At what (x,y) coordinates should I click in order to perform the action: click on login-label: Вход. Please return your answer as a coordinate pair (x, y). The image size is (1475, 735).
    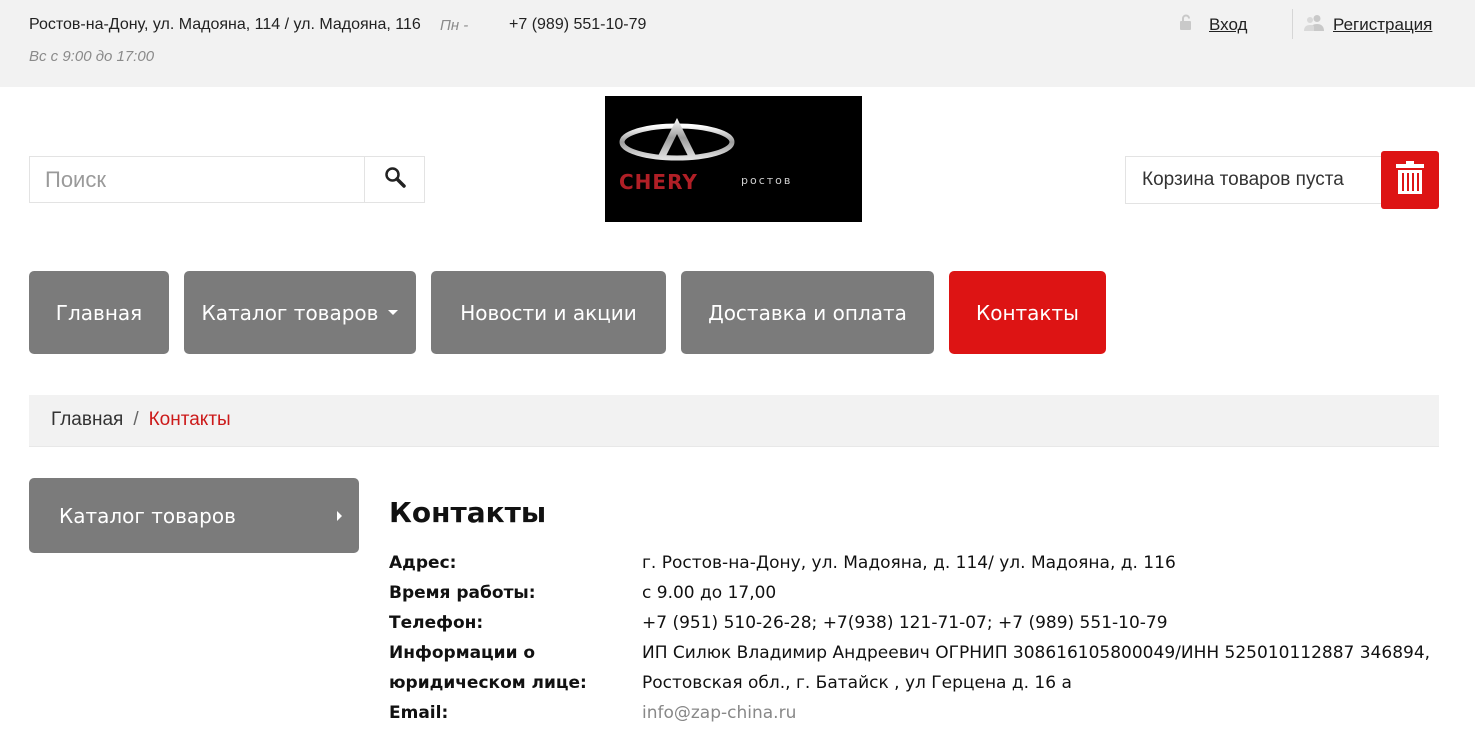
    Looking at the image, I should click on (1228, 25).